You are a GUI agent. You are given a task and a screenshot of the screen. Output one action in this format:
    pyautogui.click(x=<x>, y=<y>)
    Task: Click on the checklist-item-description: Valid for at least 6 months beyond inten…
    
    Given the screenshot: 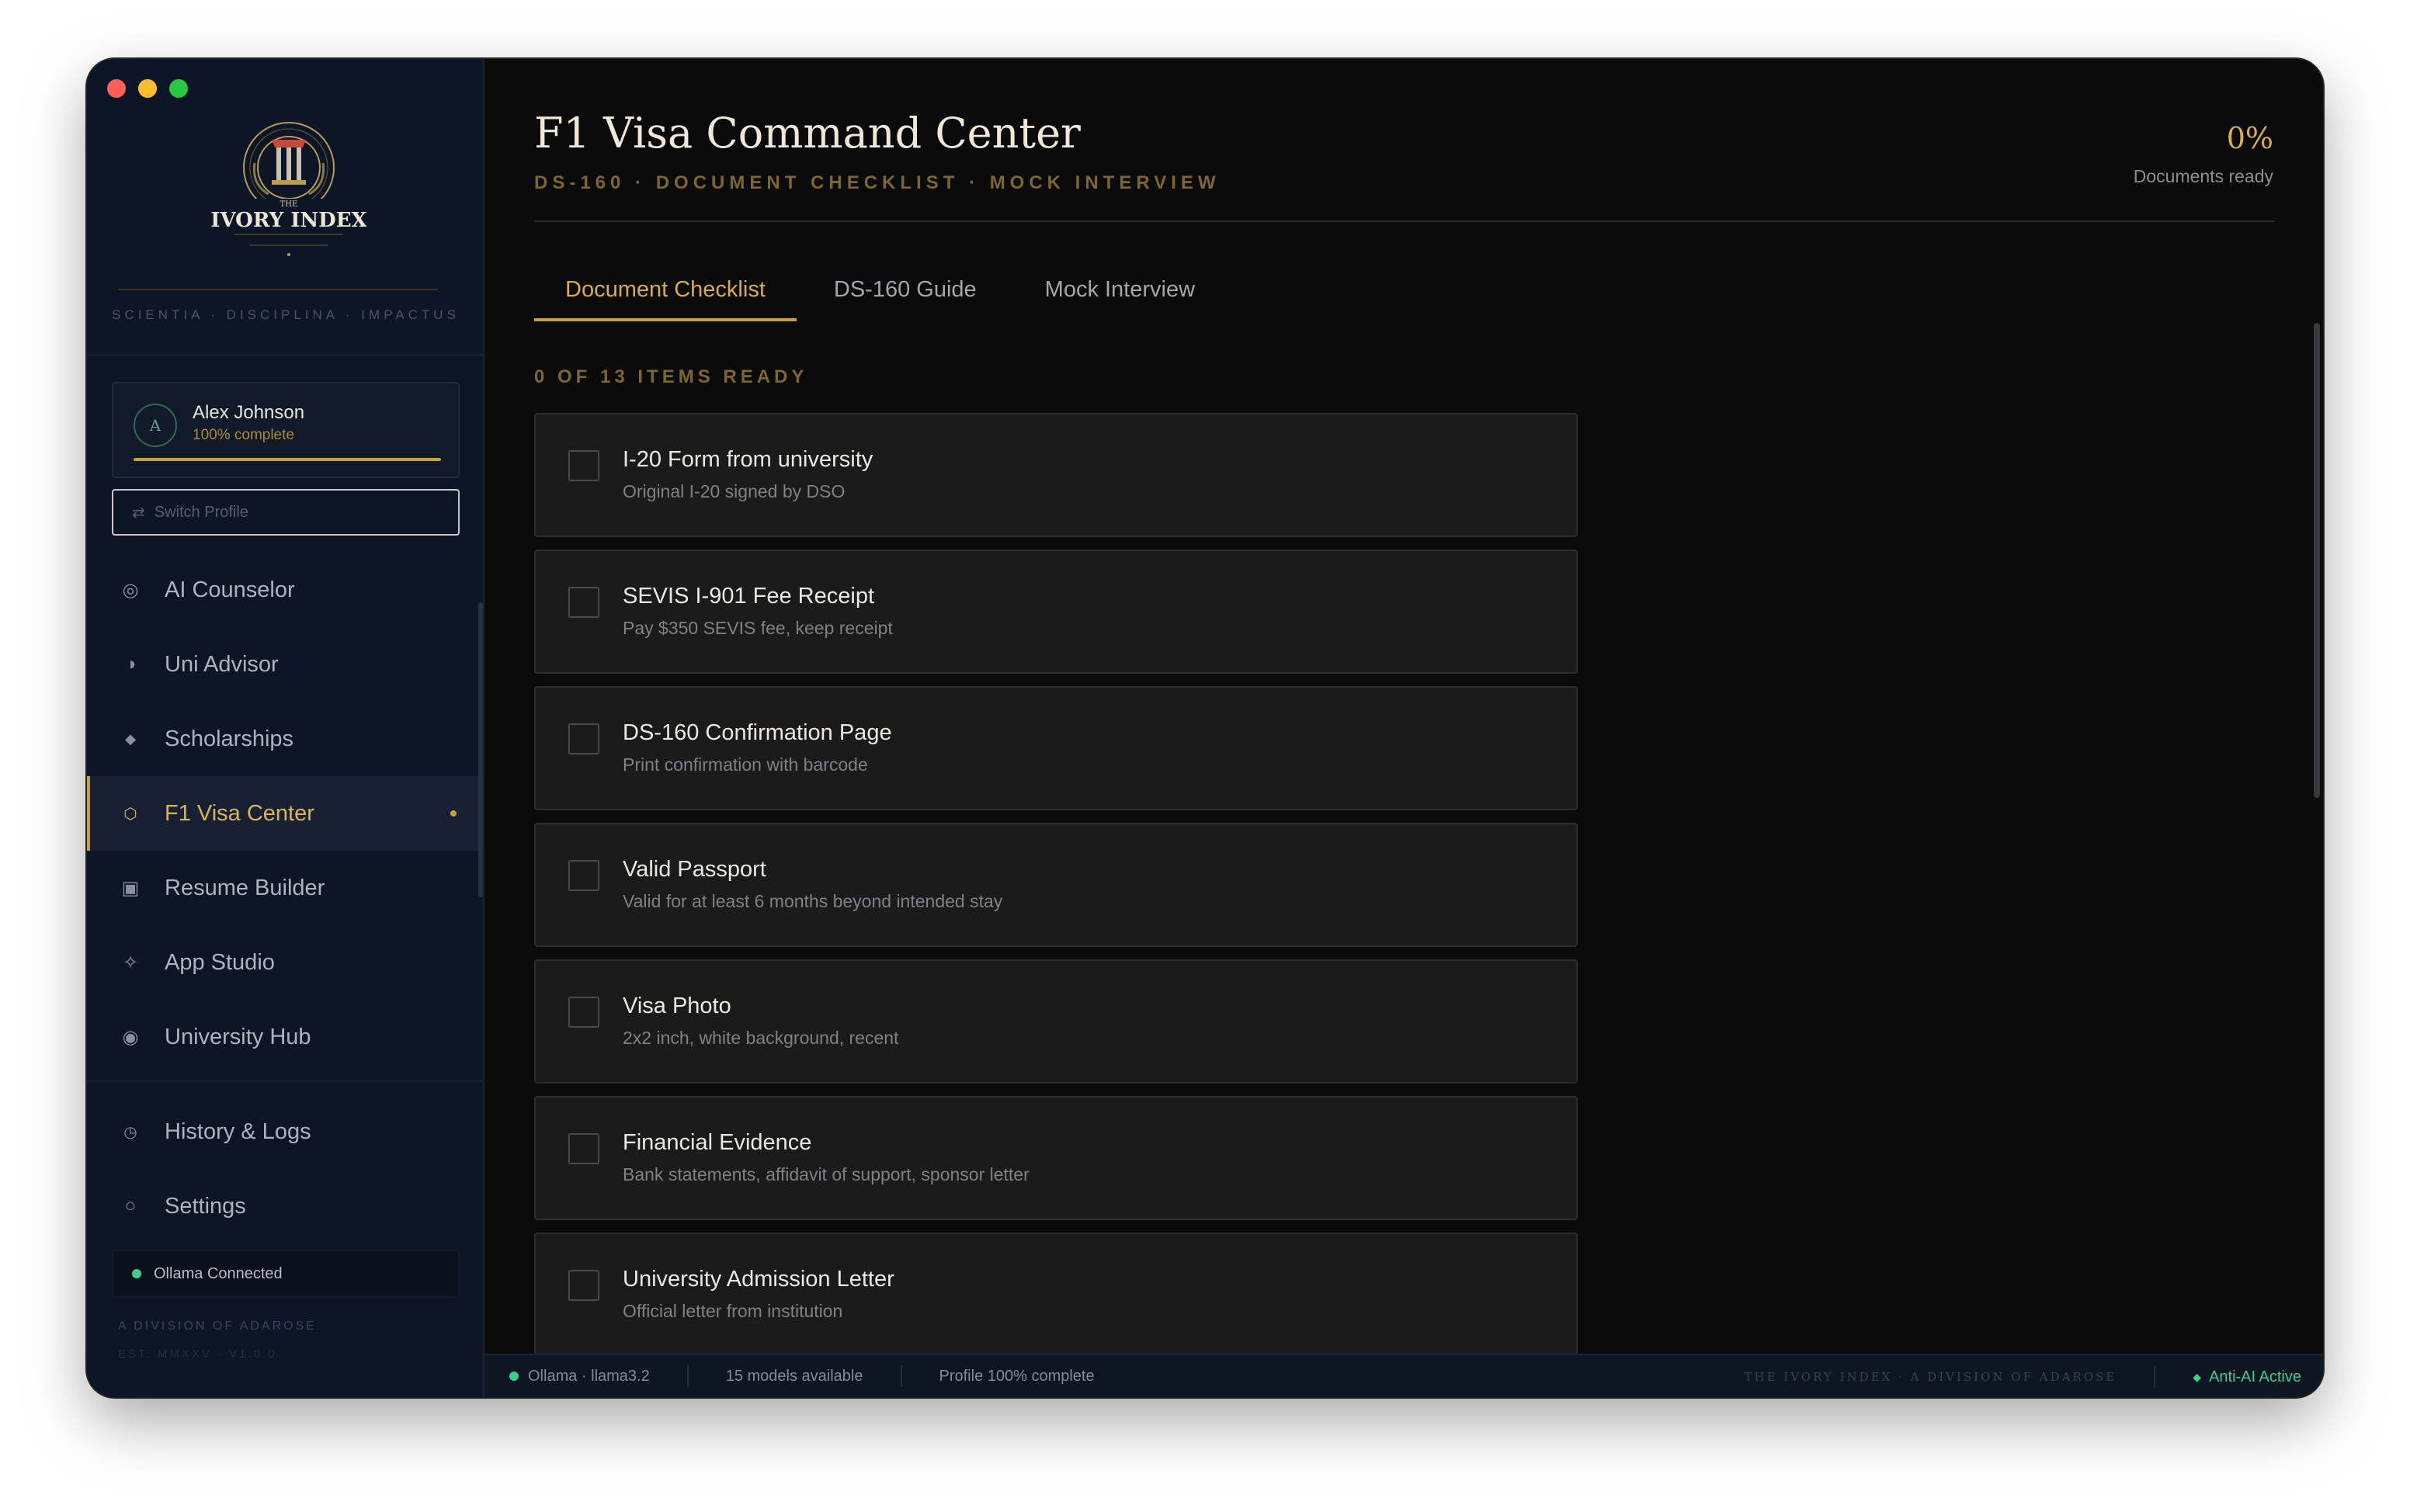 What is the action you would take?
    pyautogui.click(x=813, y=901)
    